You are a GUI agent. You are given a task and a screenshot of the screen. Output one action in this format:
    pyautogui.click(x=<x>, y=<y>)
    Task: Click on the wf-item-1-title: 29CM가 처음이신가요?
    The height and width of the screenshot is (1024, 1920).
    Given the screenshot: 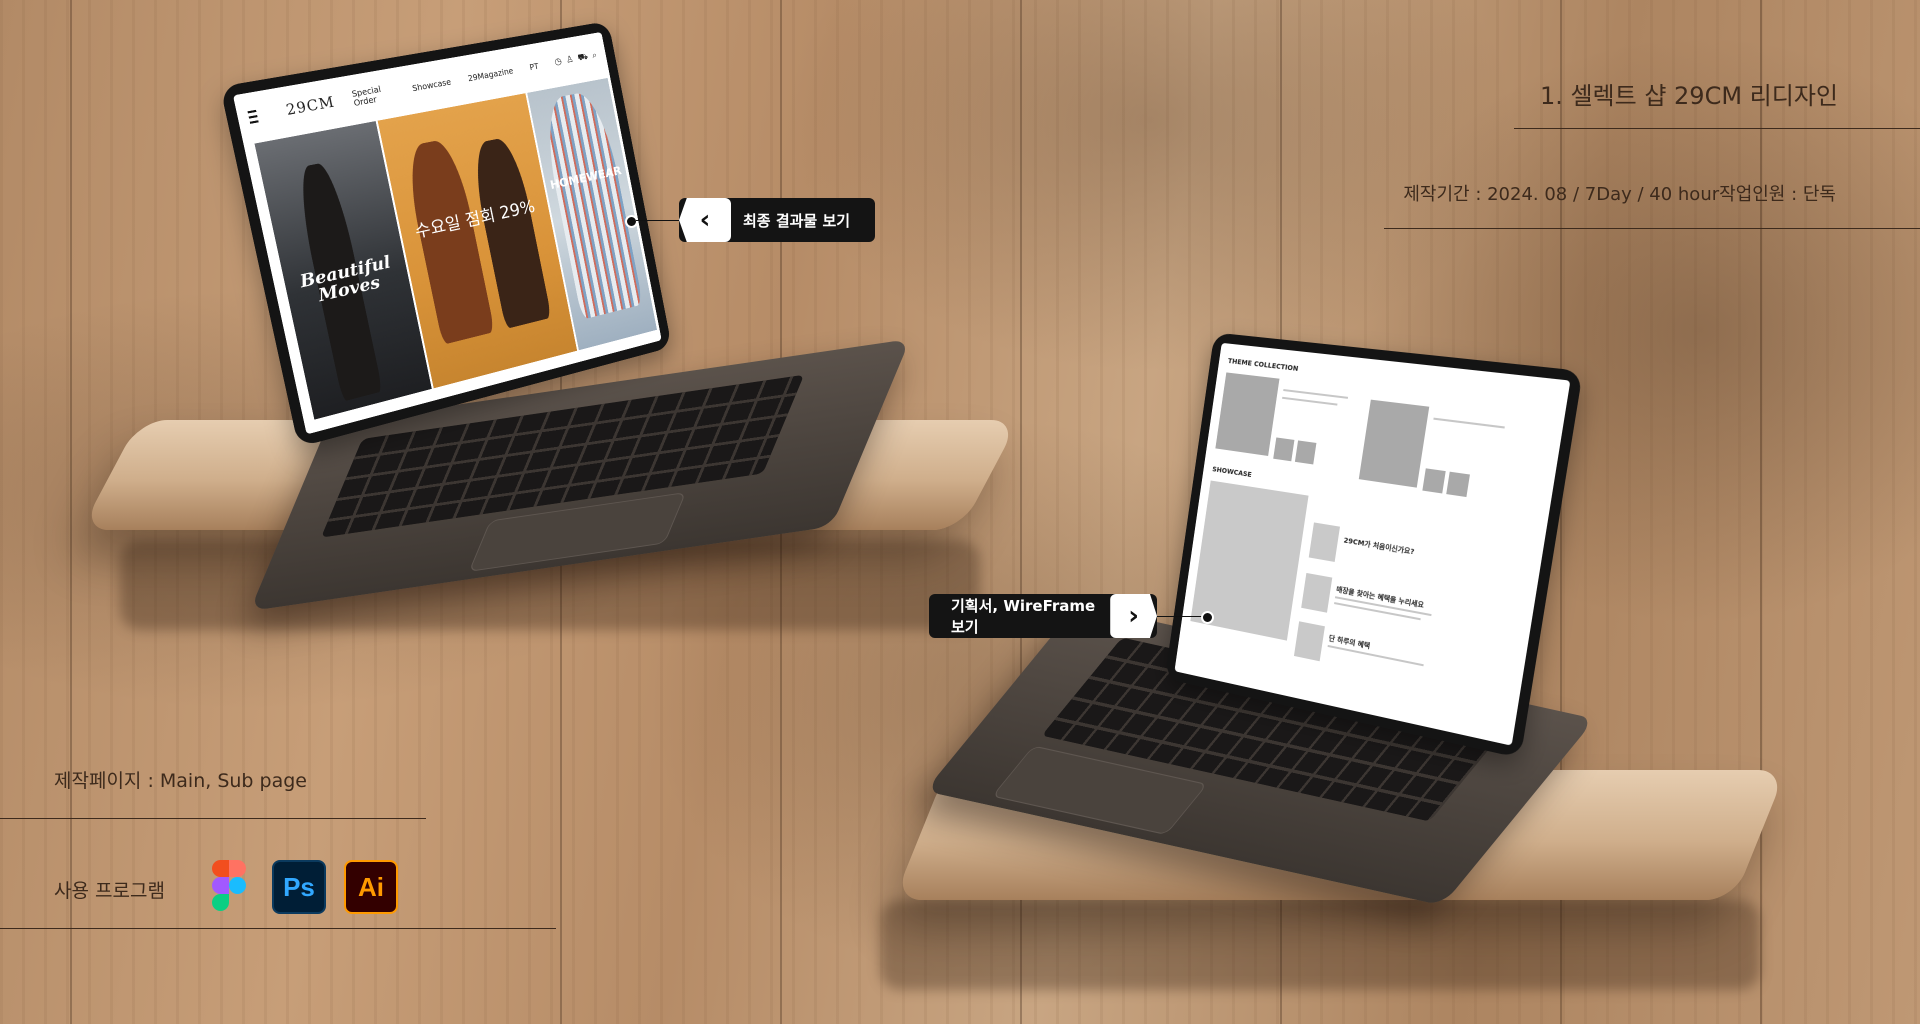 What is the action you would take?
    pyautogui.click(x=1379, y=546)
    